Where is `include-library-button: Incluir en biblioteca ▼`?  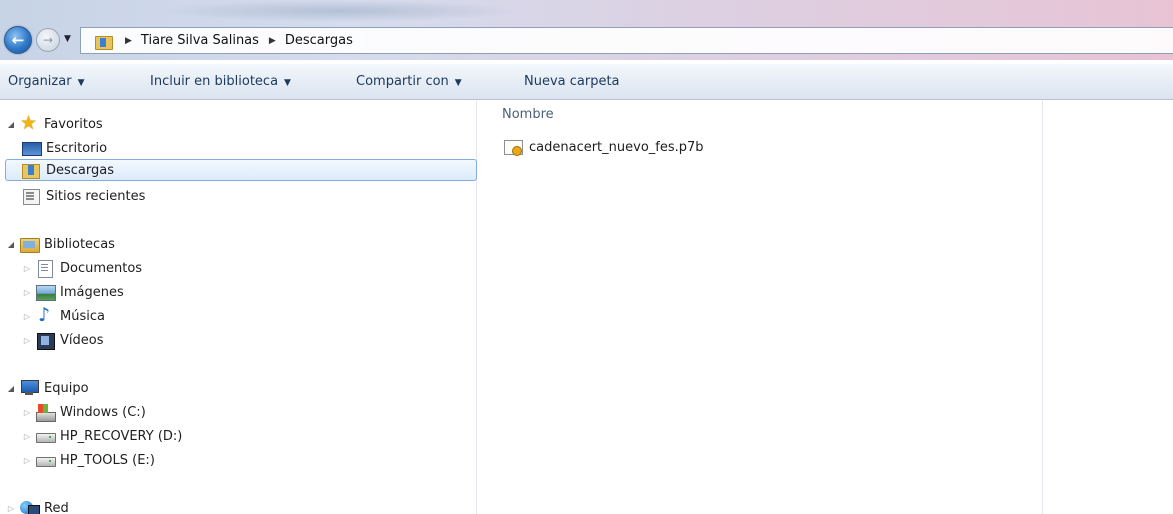
include-library-button: Incluir en biblioteca ▼ is located at coordinates (220, 81).